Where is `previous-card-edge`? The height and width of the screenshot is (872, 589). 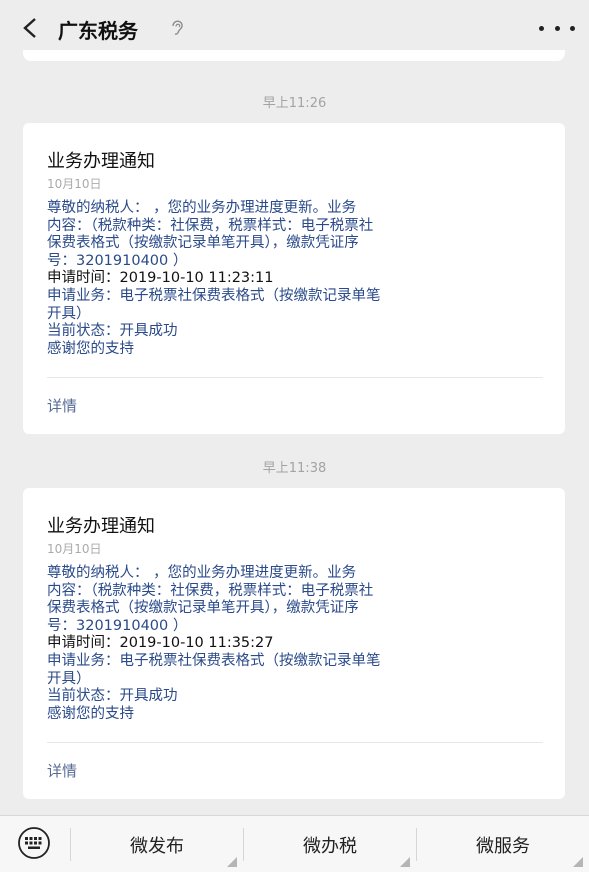 previous-card-edge is located at coordinates (294, 55).